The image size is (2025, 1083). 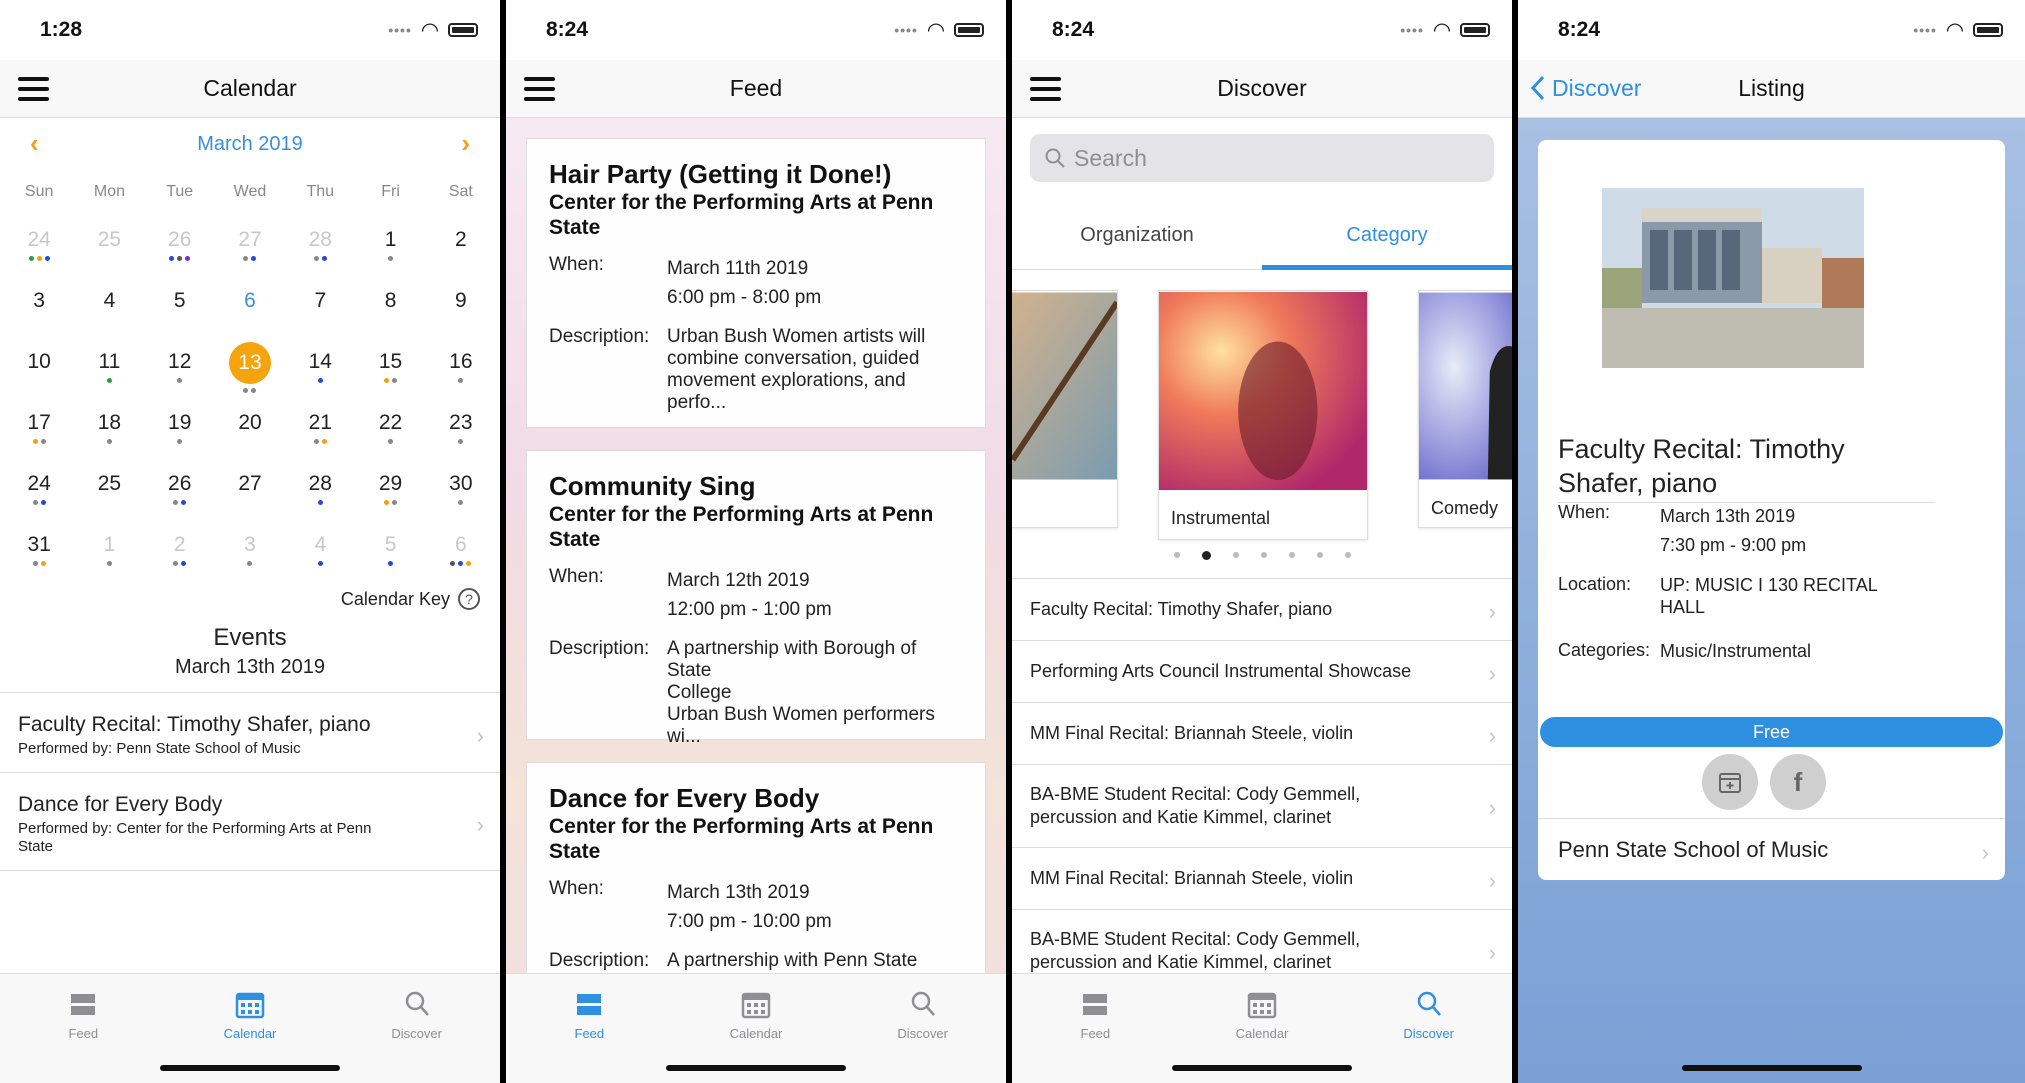 What do you see at coordinates (320, 368) in the screenshot?
I see `calendar-day: 14` at bounding box center [320, 368].